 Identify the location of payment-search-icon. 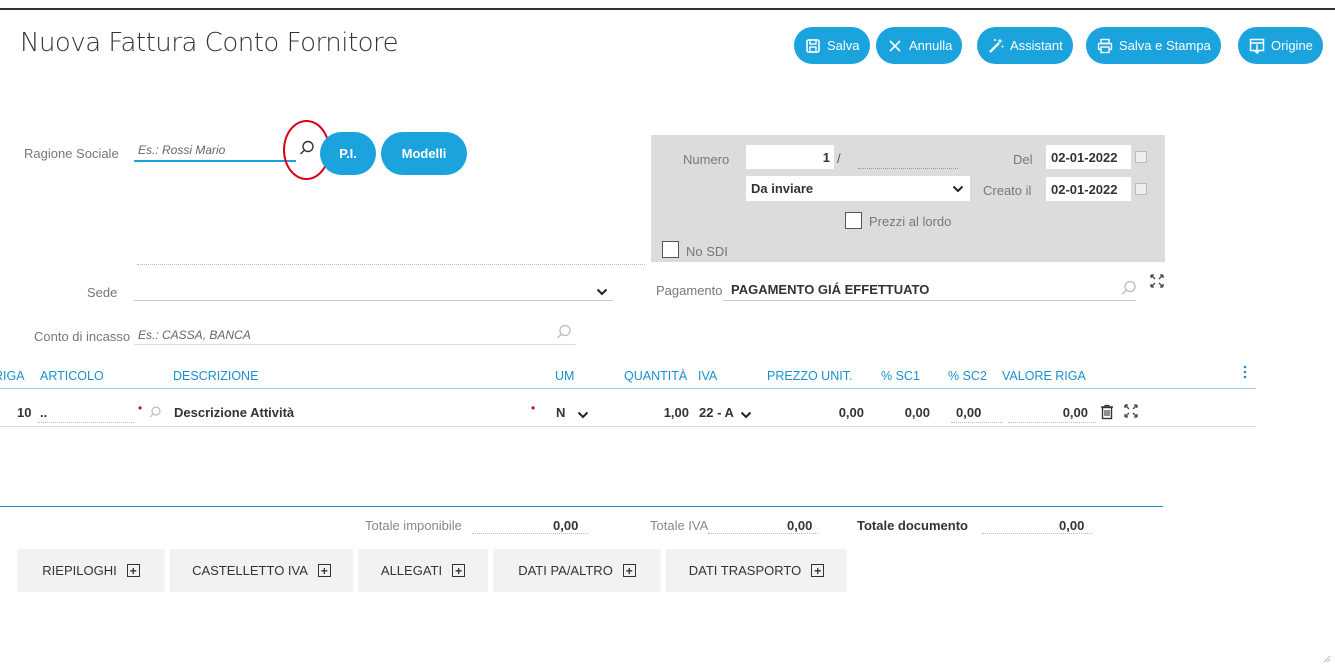
(1129, 289).